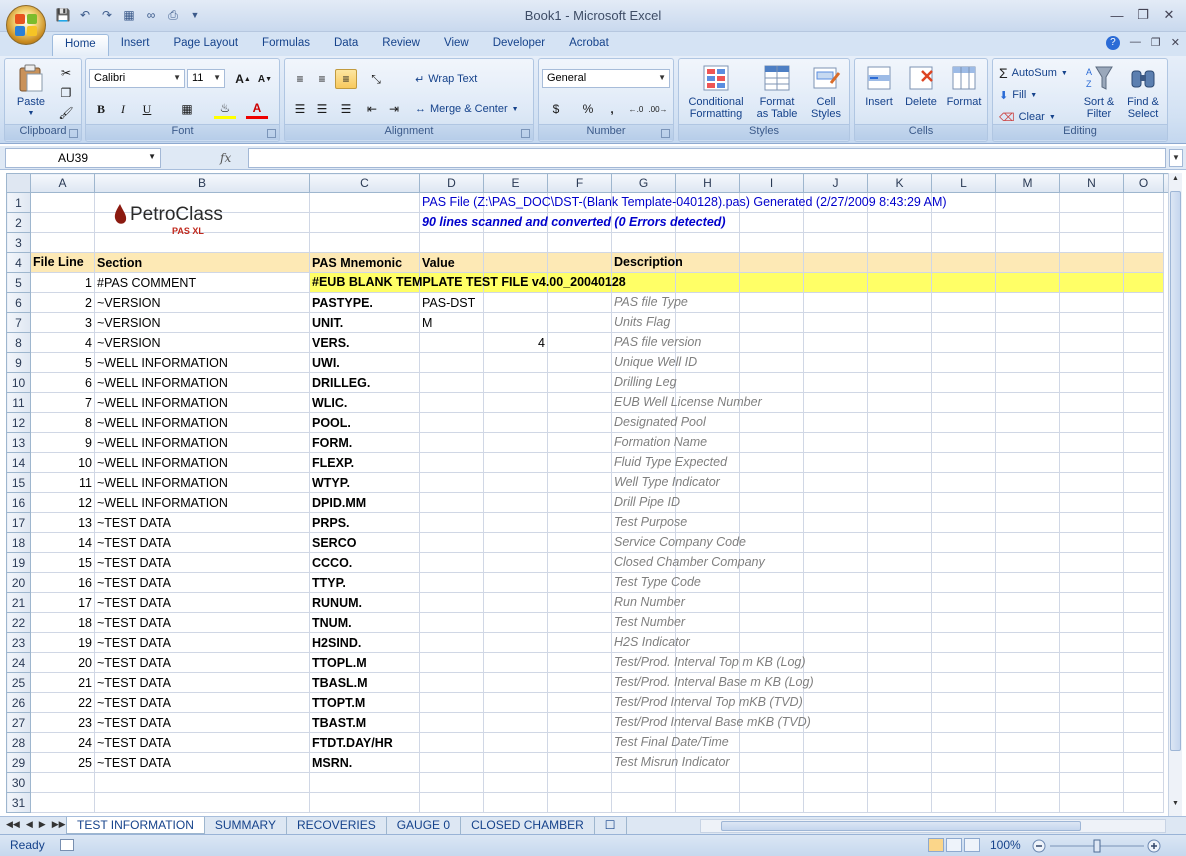  Describe the element at coordinates (670, 742) in the screenshot. I see `description-cell: Test Final Date/Time` at that location.